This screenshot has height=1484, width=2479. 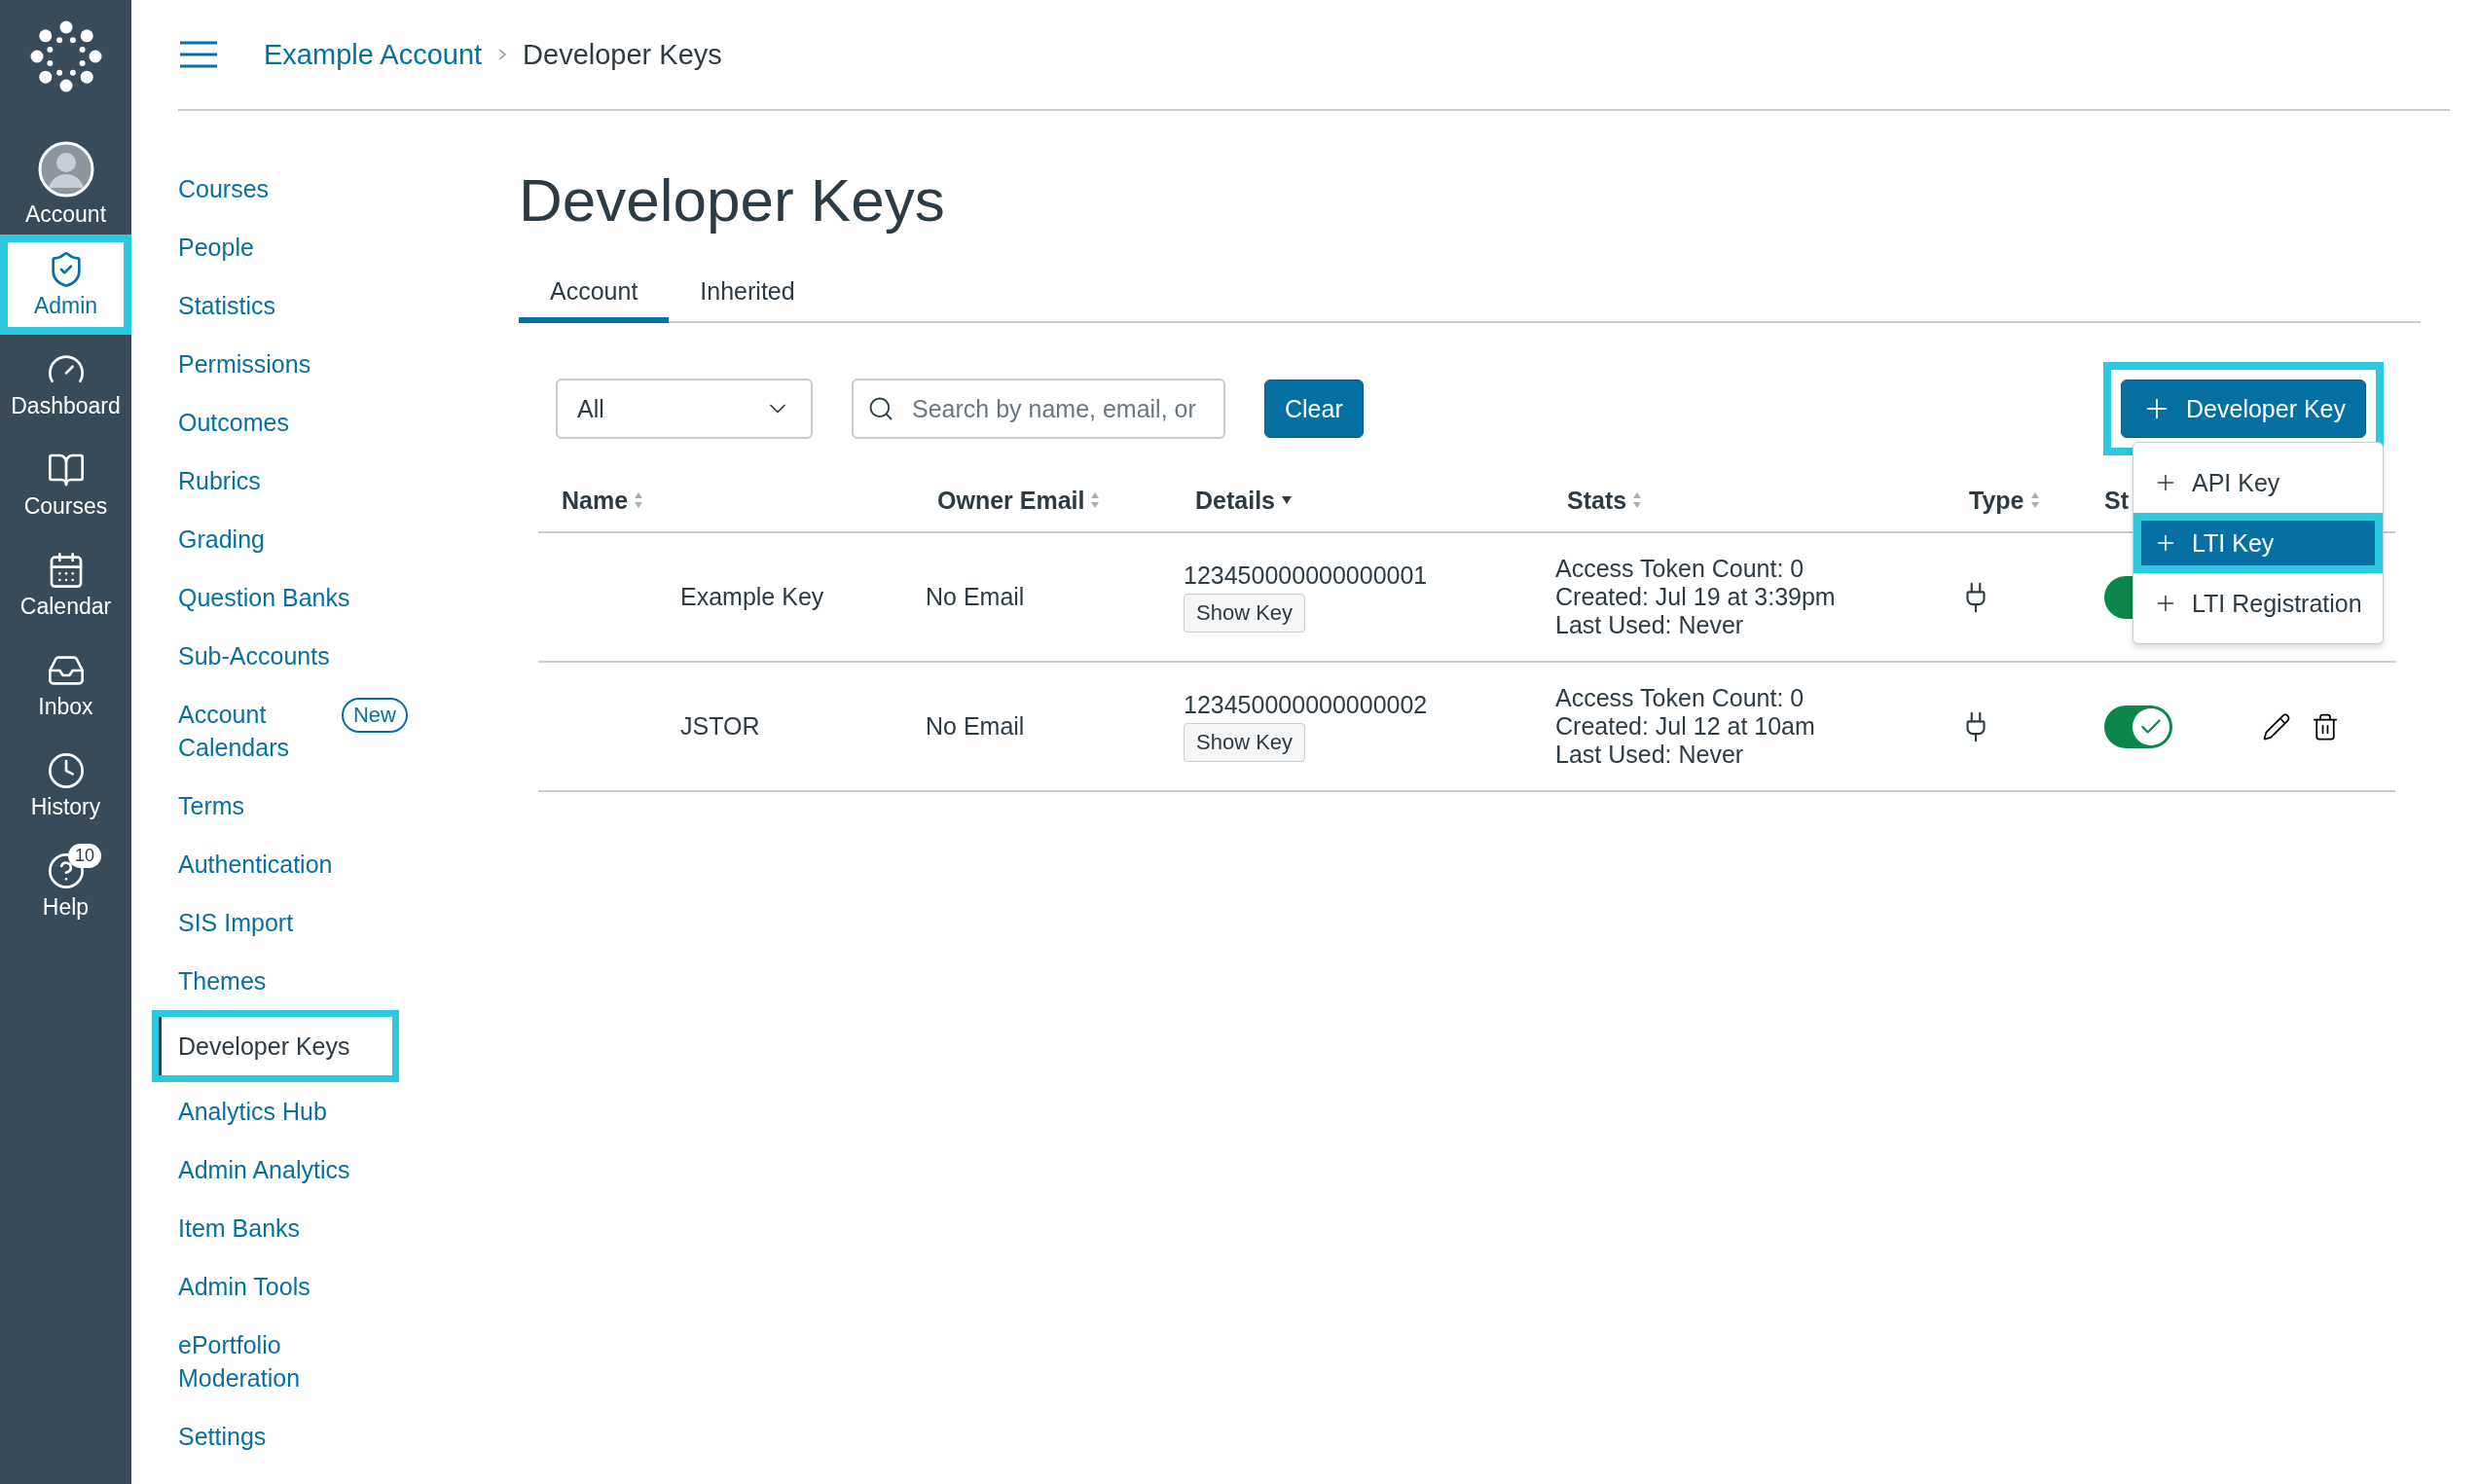 What do you see at coordinates (299, 806) in the screenshot?
I see `sidebar-item: Terms` at bounding box center [299, 806].